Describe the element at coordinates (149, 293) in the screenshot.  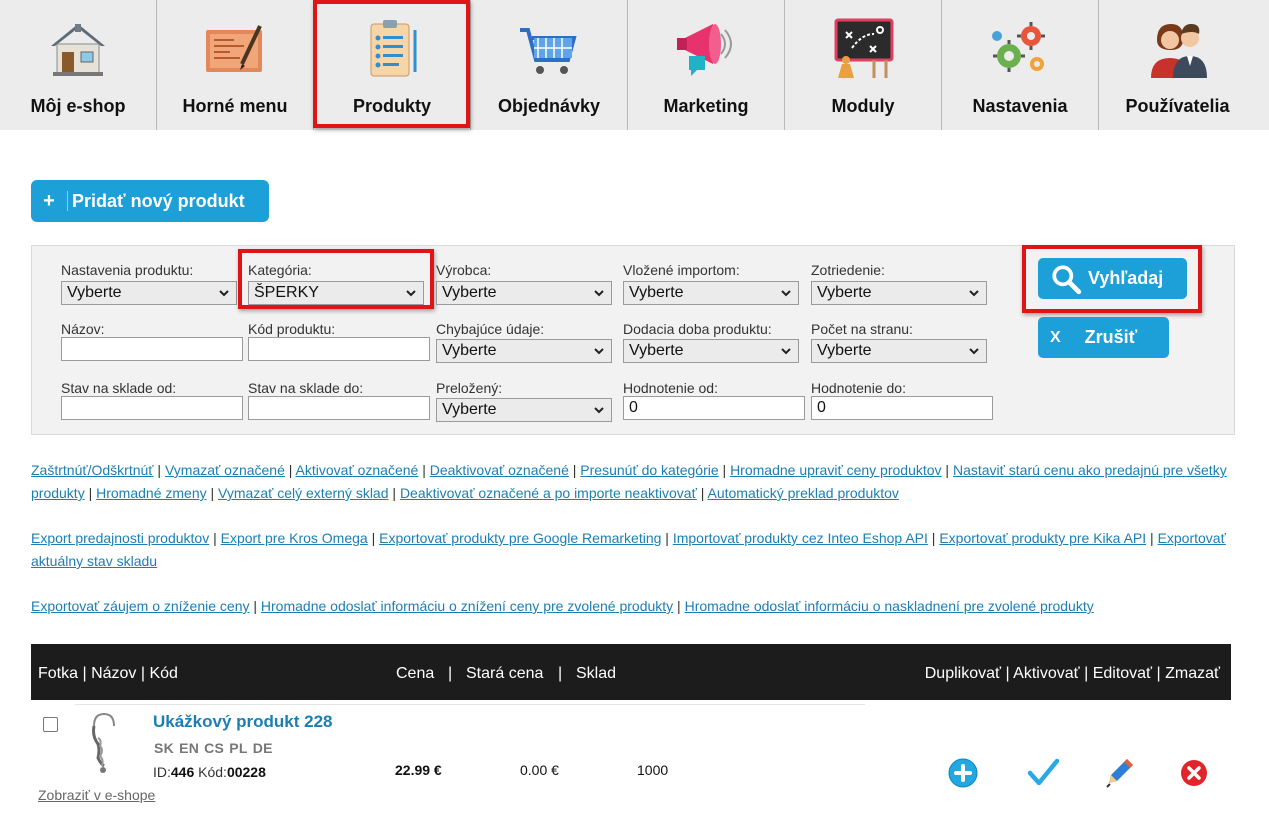
I see `product-settings-select: Vyberte` at that location.